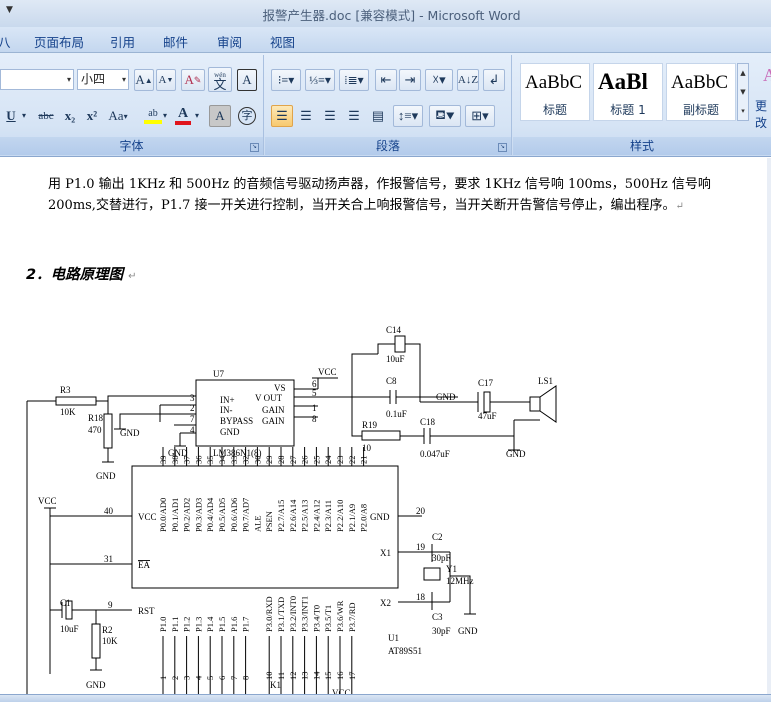  Describe the element at coordinates (306, 116) in the screenshot. I see `align-center-button: ☰` at that location.